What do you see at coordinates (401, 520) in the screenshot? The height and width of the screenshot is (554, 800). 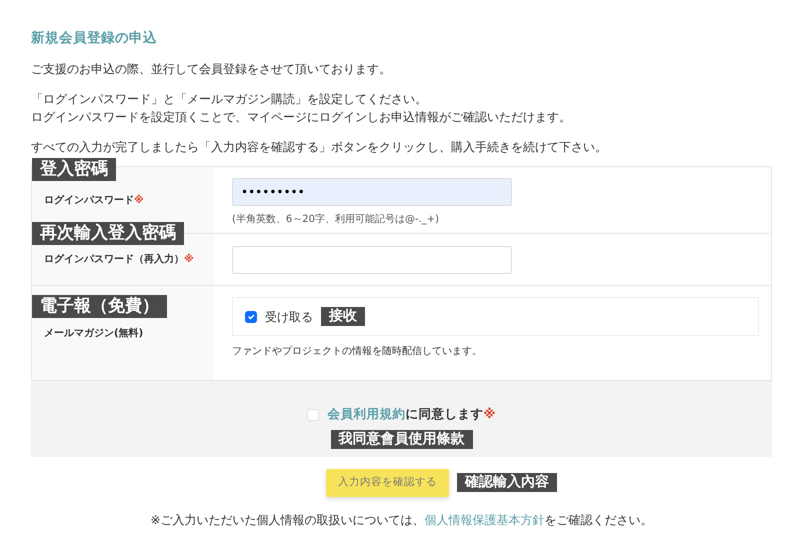 I see `privacy-text: ※ご入力いただいた個人情報の取扱いについては、個人情報保護基本方針をご確認ください。` at bounding box center [401, 520].